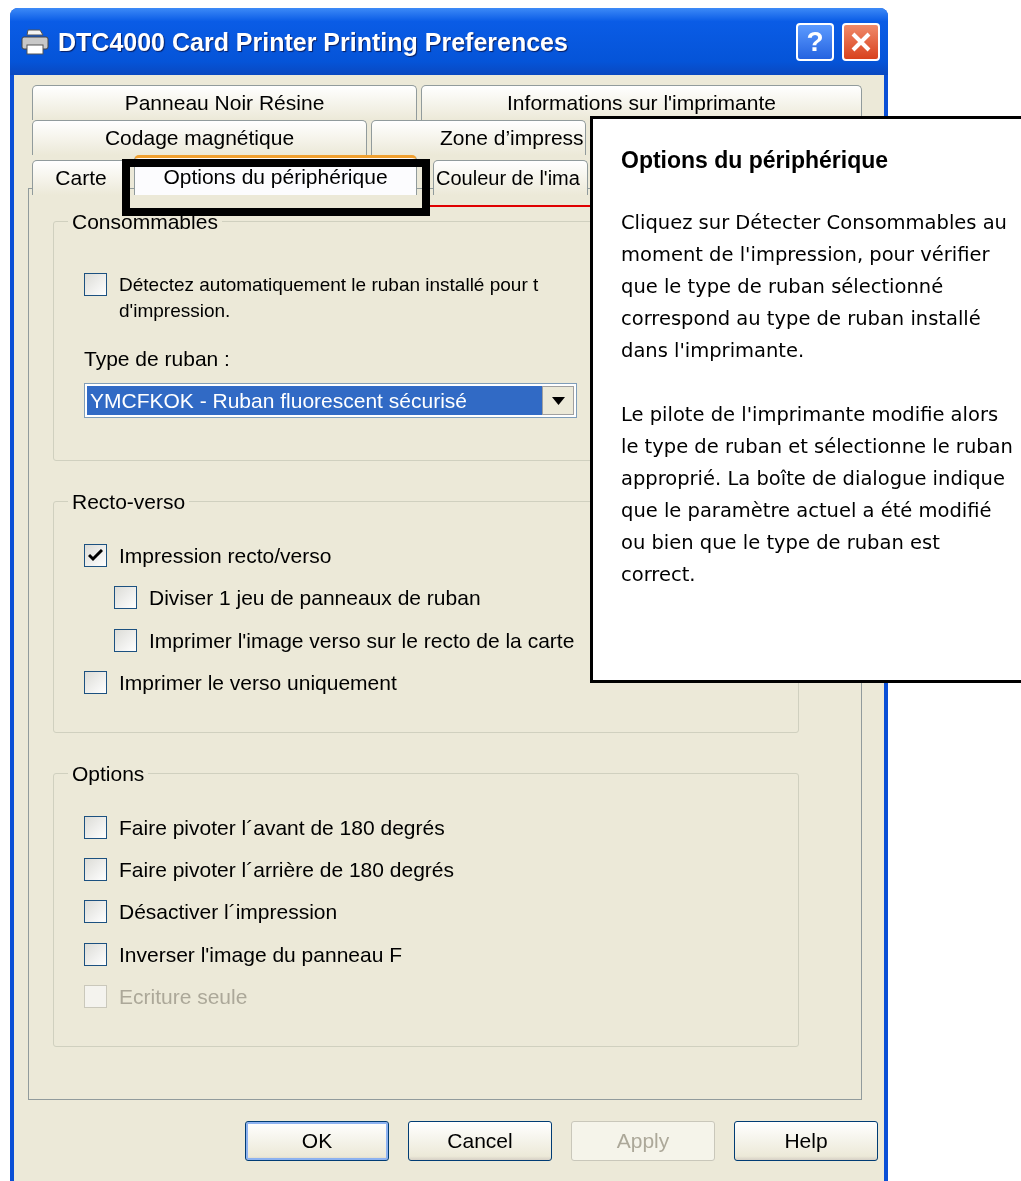 This screenshot has height=1181, width=1021. What do you see at coordinates (362, 640) in the screenshot?
I see `checkbox-label: Imprimer l'image verso sur le recto de la carte` at bounding box center [362, 640].